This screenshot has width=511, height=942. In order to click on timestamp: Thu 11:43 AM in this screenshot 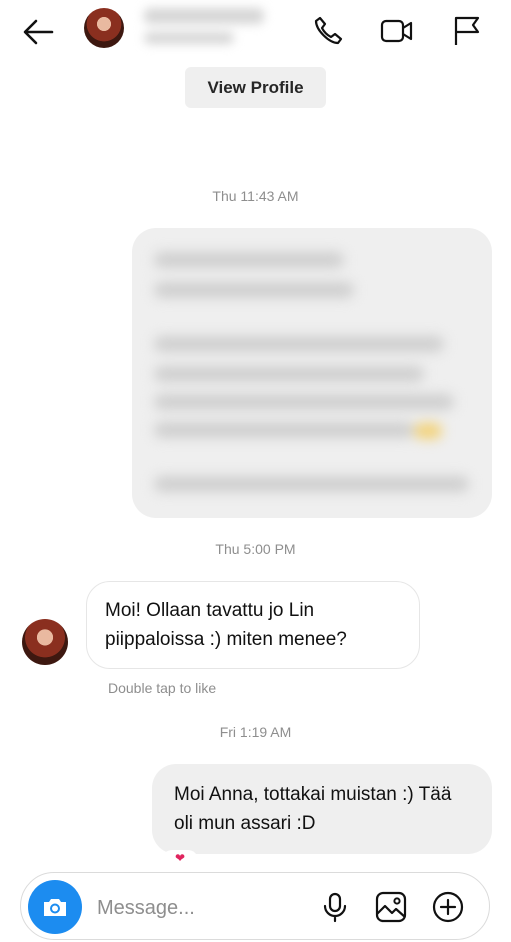, I will do `click(255, 196)`.